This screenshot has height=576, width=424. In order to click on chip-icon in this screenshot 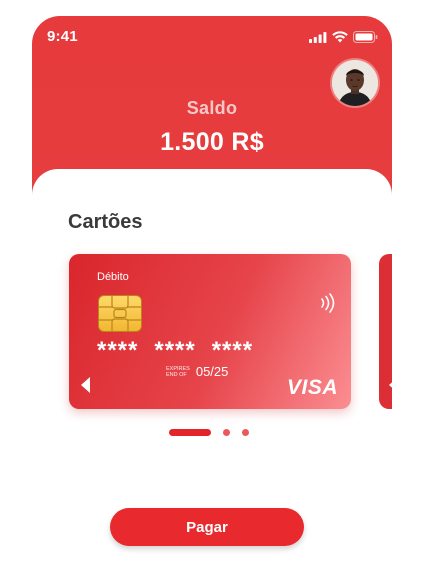, I will do `click(120, 313)`.